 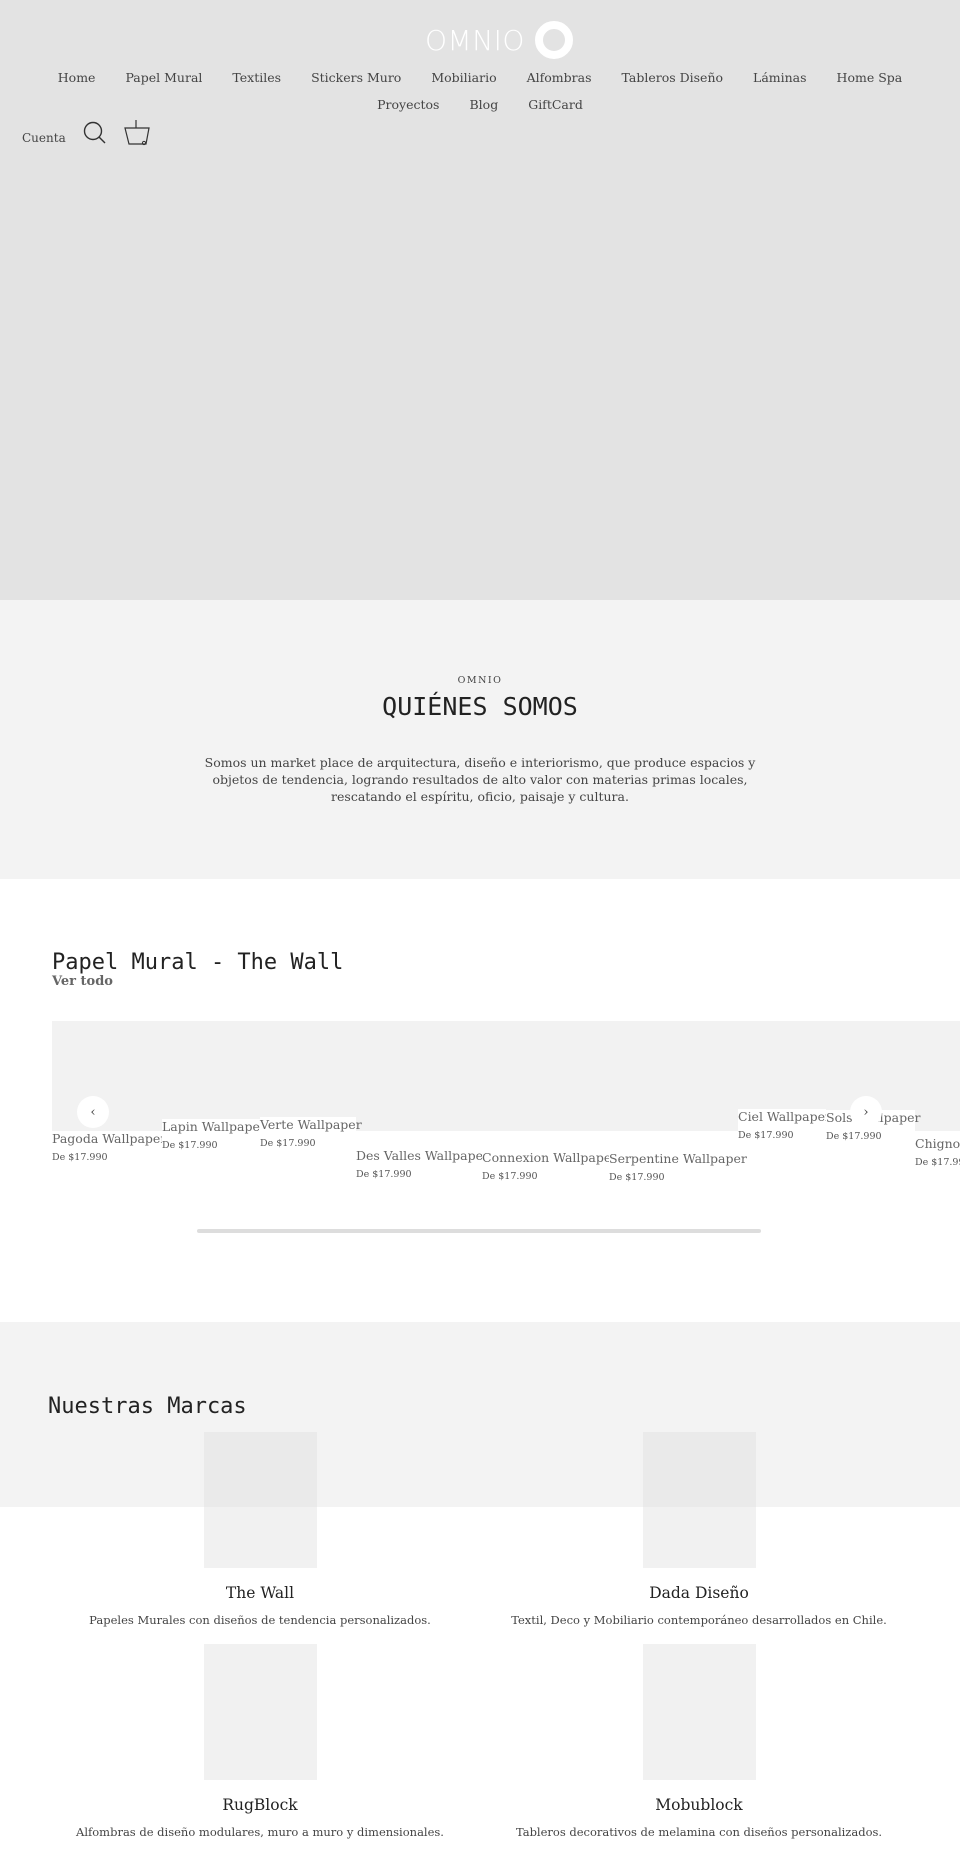 I want to click on product-name: Connexion Wallpaper, so click(x=550, y=1157).